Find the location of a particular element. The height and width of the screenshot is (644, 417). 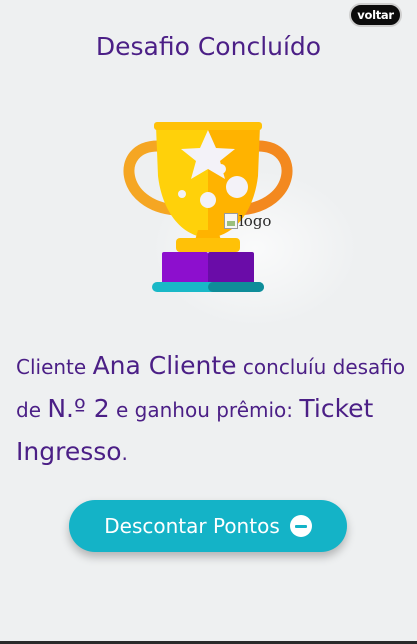

challenge-number: N.º 2 is located at coordinates (78, 408).